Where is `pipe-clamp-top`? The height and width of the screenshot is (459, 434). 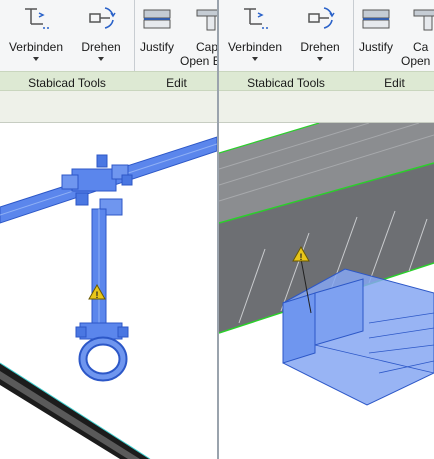
pipe-clamp-top is located at coordinates (97, 185).